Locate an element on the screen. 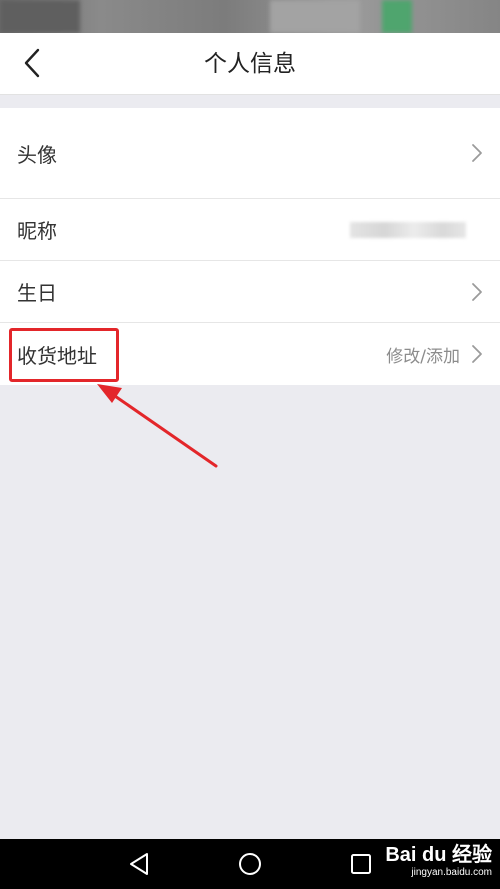  watermark: Bai du 经验 jingyan.baidu.com is located at coordinates (438, 861).